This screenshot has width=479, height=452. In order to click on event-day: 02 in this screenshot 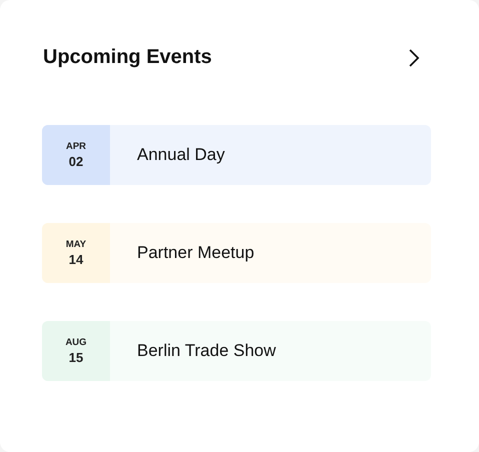, I will do `click(76, 161)`.